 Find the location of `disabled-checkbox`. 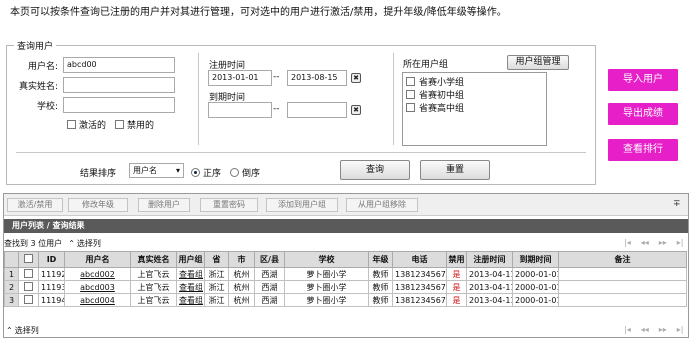

disabled-checkbox is located at coordinates (120, 124).